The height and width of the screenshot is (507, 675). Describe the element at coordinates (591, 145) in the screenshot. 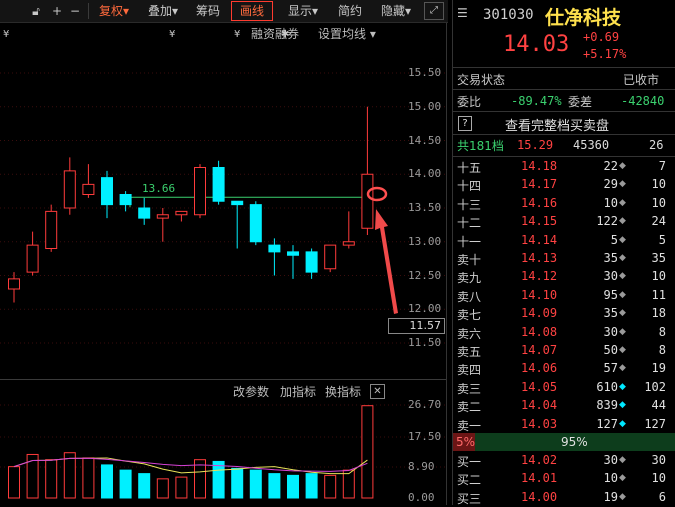

I see `total-volume: 45360` at that location.